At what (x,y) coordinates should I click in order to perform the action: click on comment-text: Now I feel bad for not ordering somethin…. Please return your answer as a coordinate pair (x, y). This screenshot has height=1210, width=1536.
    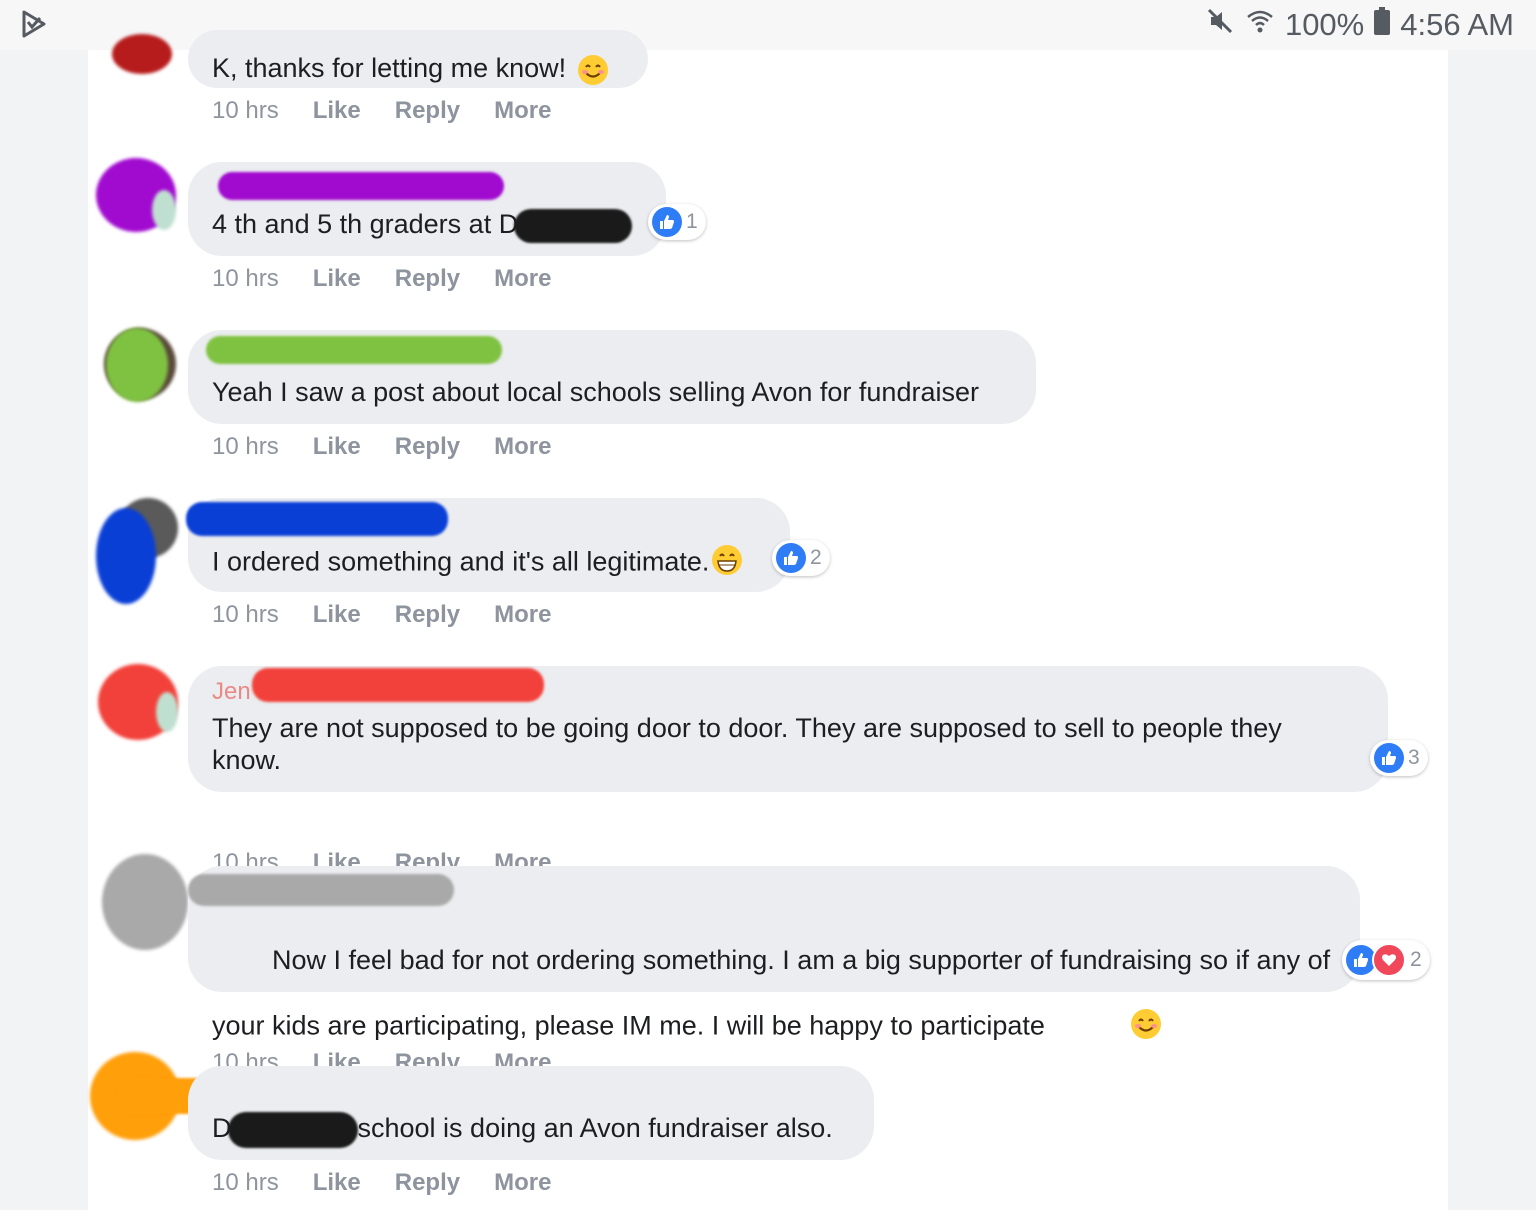
    Looking at the image, I should click on (775, 993).